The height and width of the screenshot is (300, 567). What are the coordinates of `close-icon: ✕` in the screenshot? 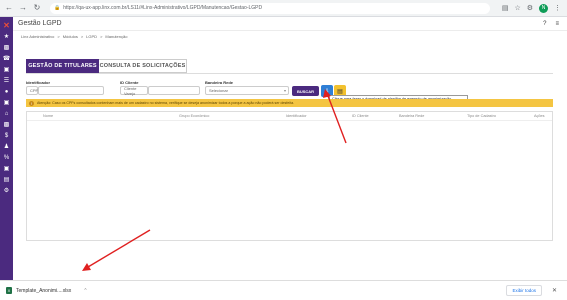 It's located at (554, 290).